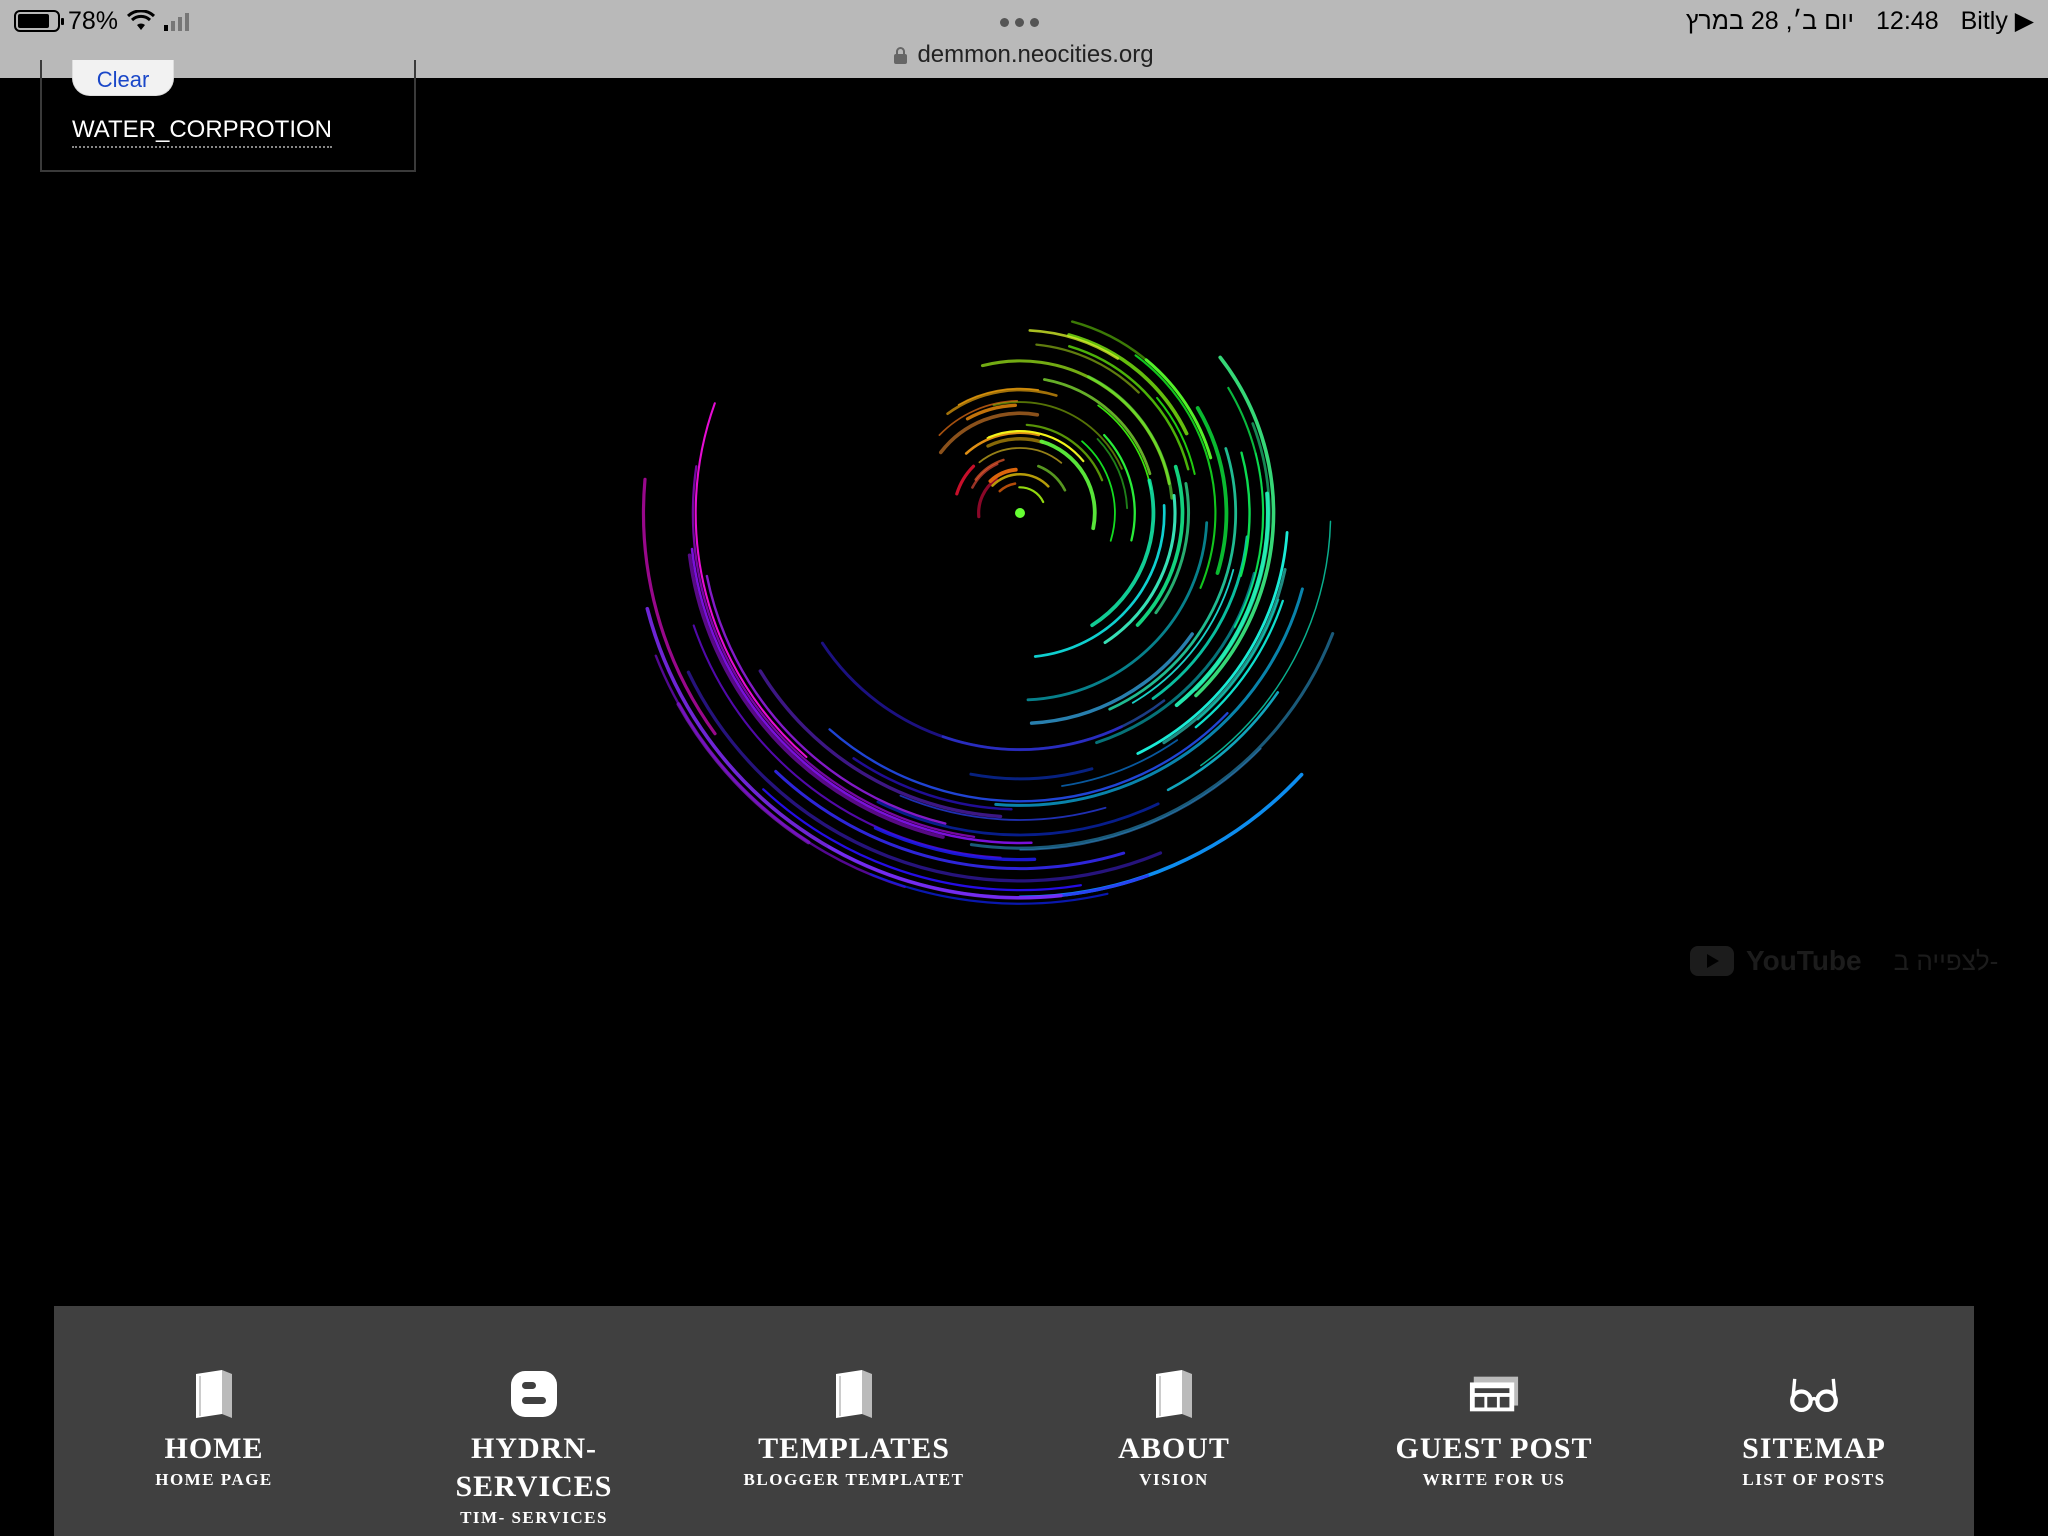  I want to click on more-dots-icon, so click(1019, 22).